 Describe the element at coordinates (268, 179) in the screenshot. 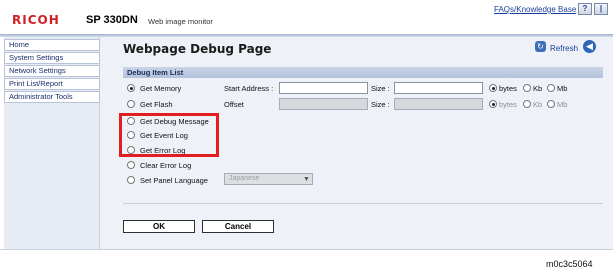

I see `panel-language-select: Japanese` at that location.